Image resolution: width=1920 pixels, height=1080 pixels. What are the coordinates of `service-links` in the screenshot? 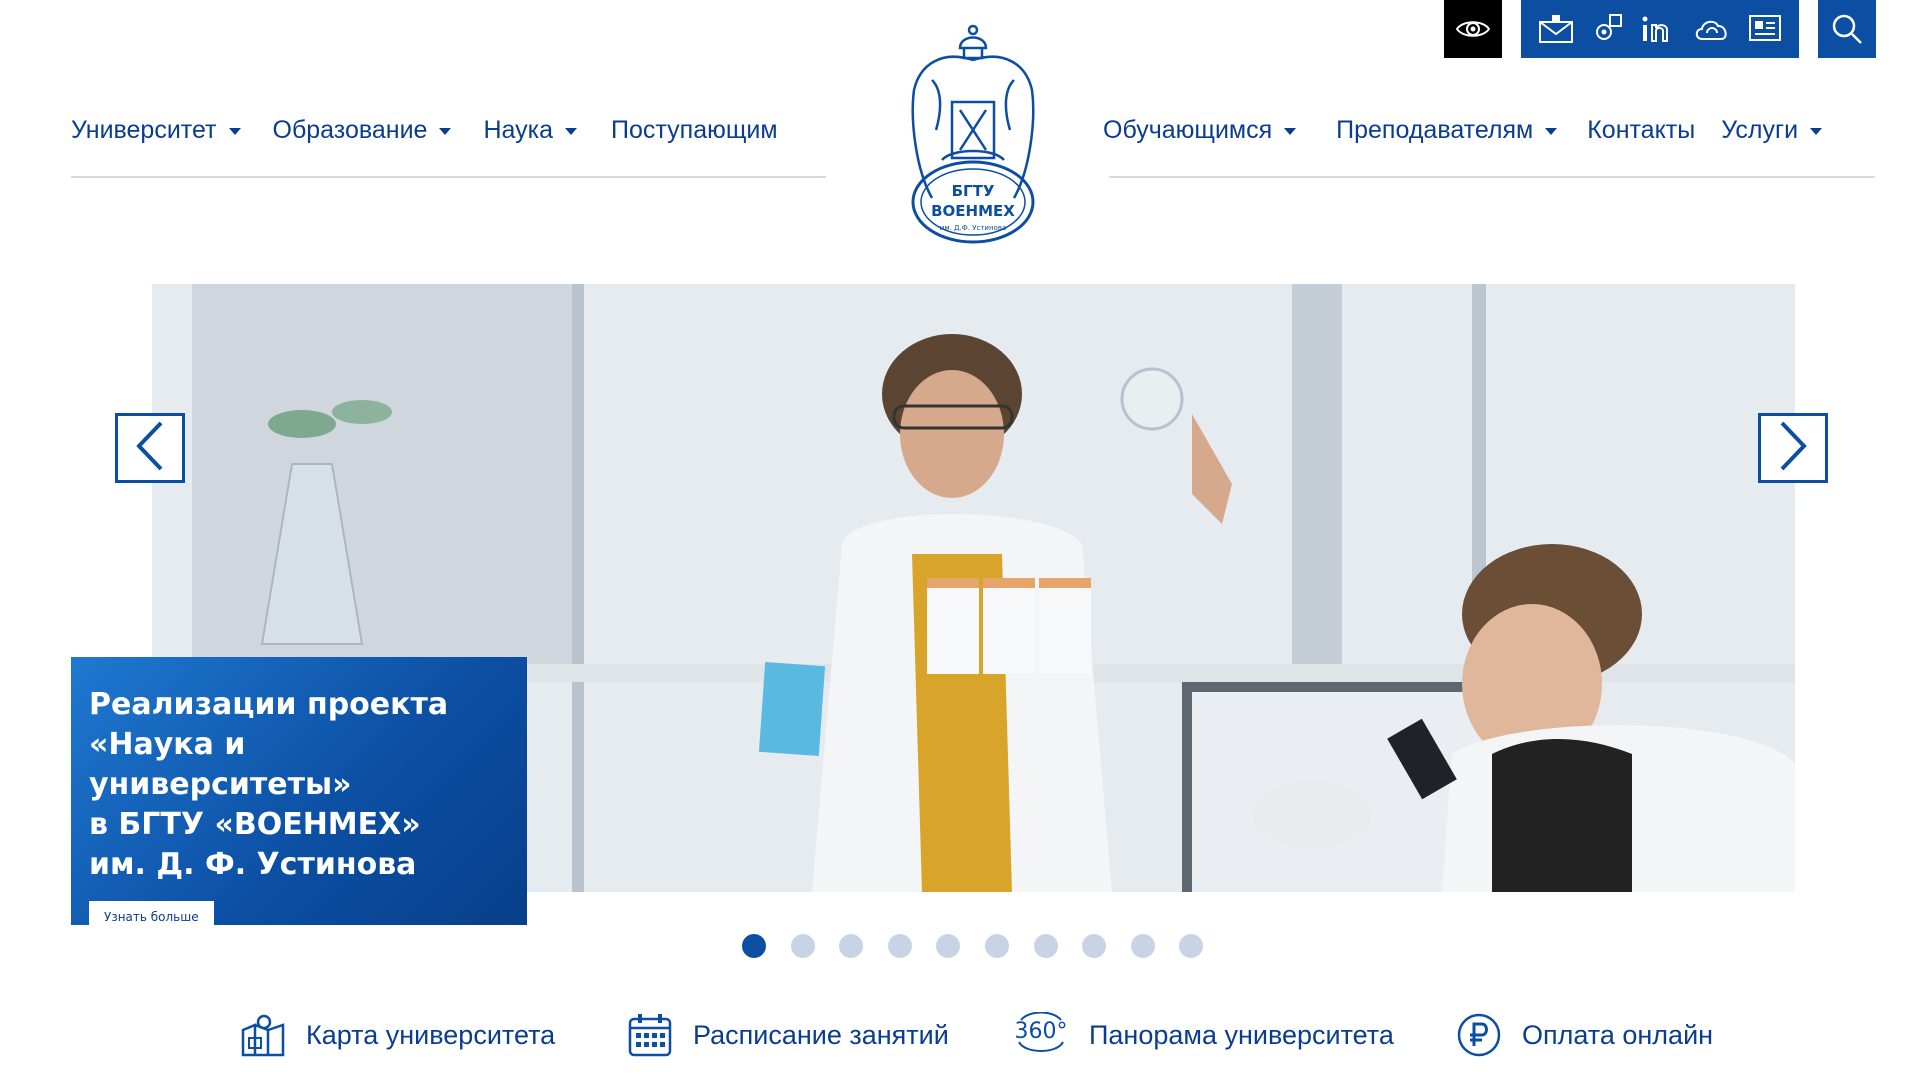 It's located at (1660, 29).